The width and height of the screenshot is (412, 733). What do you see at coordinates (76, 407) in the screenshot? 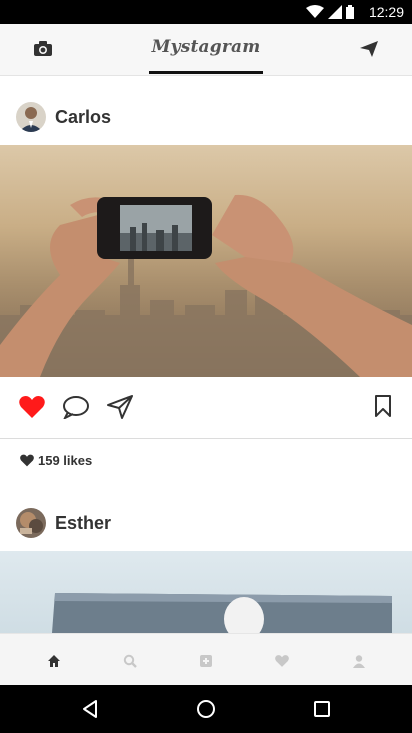
I see `comment-icon` at bounding box center [76, 407].